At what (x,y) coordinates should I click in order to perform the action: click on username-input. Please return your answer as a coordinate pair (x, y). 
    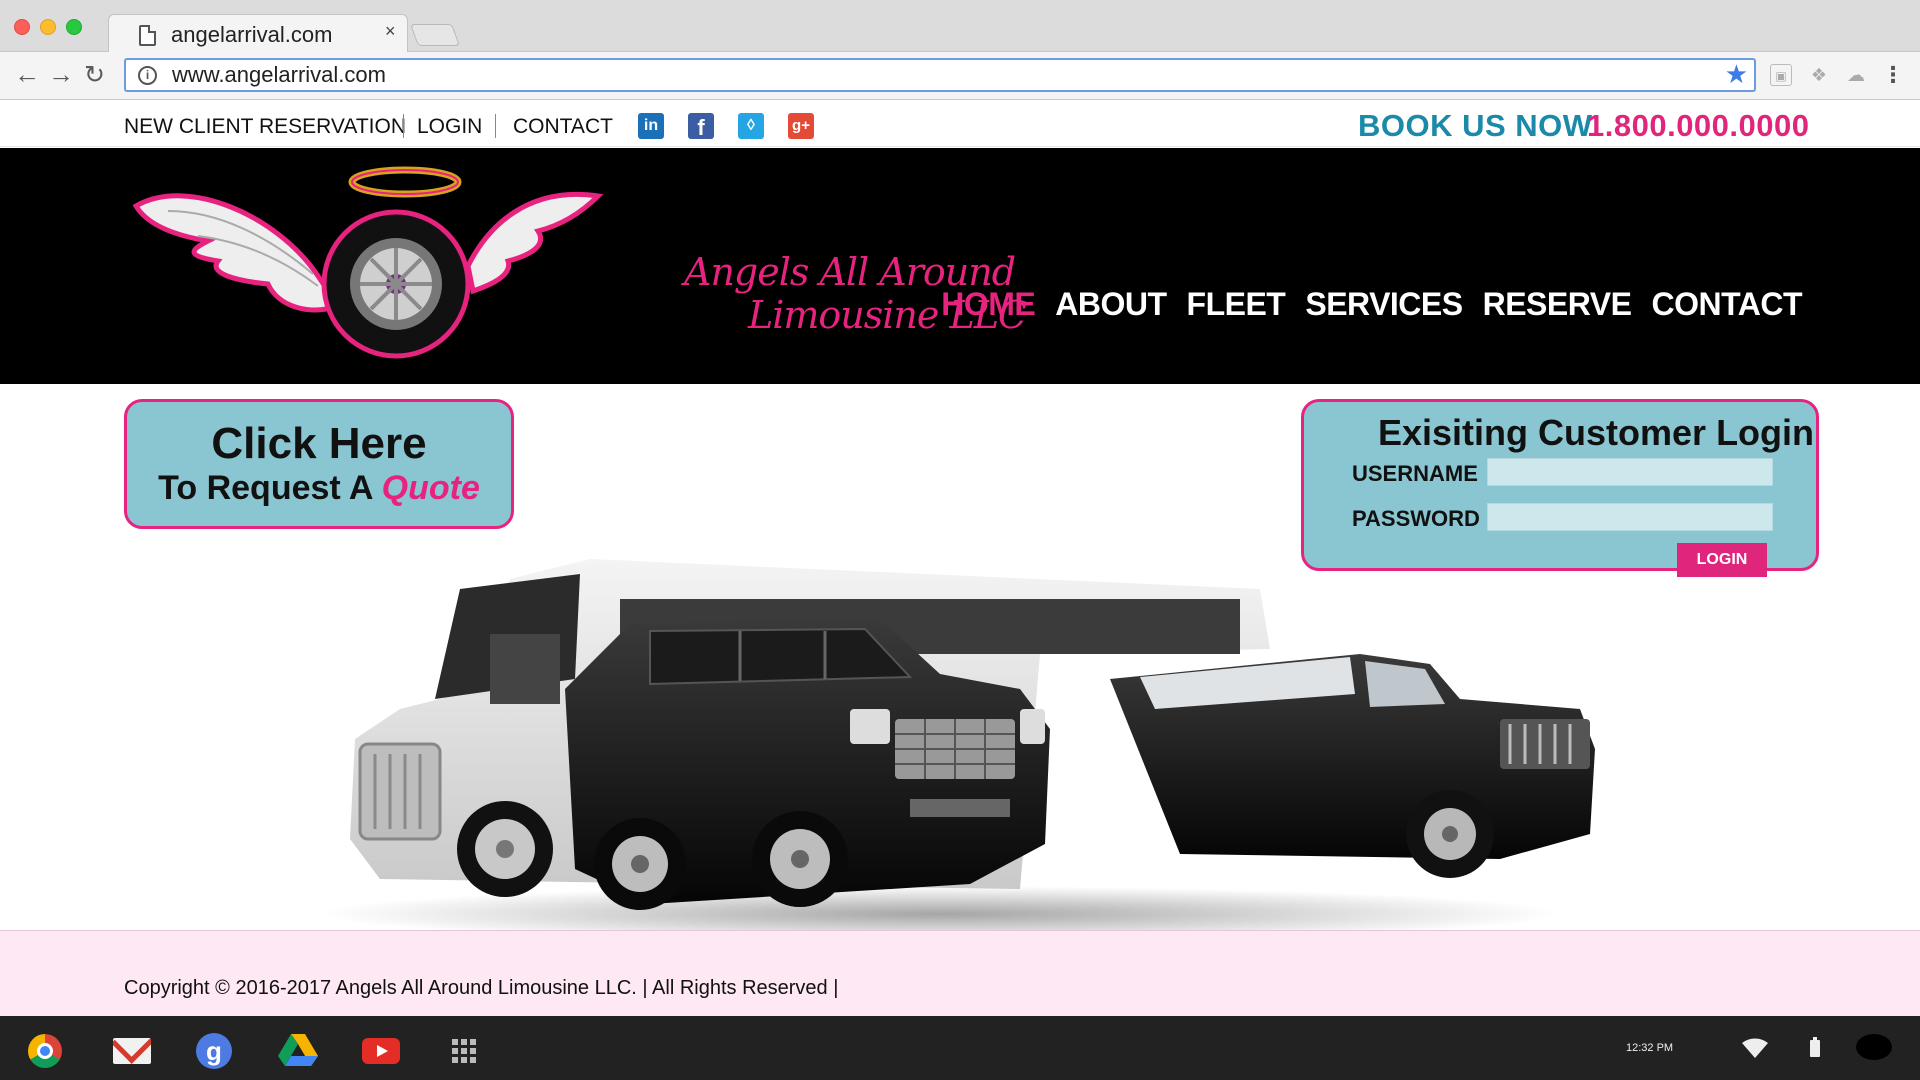
    Looking at the image, I should click on (1630, 472).